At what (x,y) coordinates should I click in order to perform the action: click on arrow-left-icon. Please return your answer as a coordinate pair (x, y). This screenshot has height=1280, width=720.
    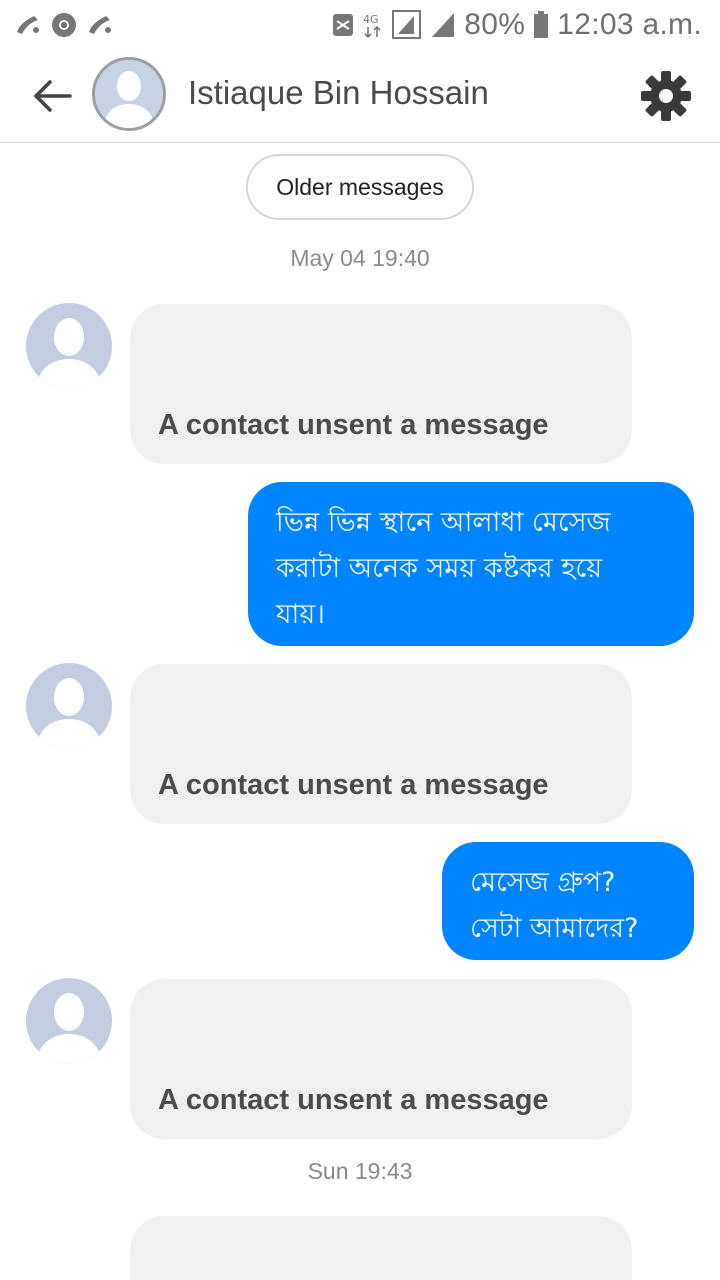
    Looking at the image, I should click on (52, 96).